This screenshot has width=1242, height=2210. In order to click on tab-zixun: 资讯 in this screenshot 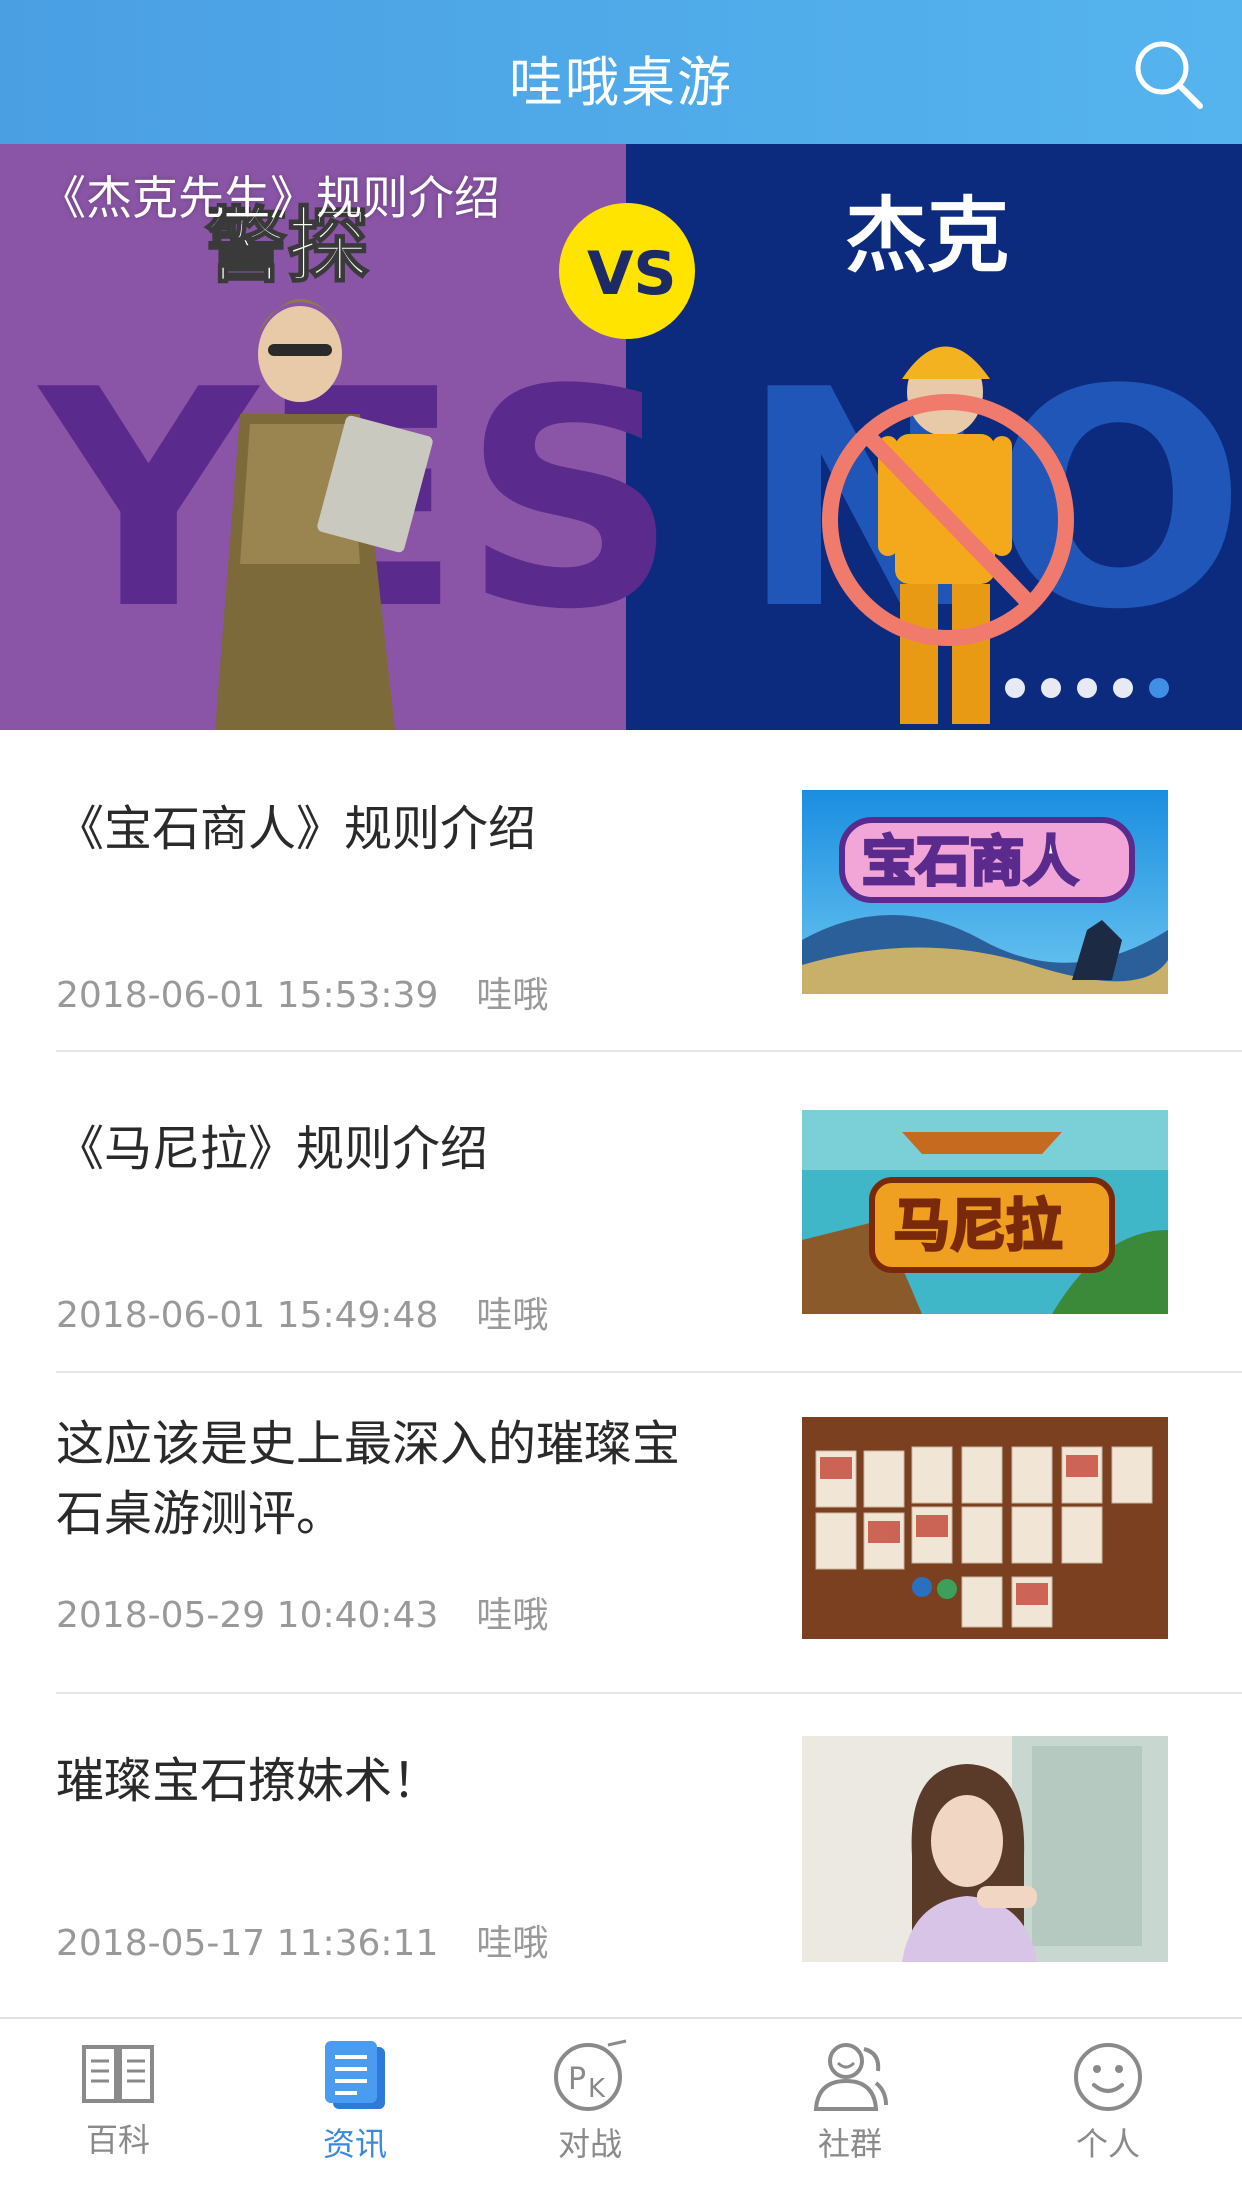, I will do `click(355, 2119)`.